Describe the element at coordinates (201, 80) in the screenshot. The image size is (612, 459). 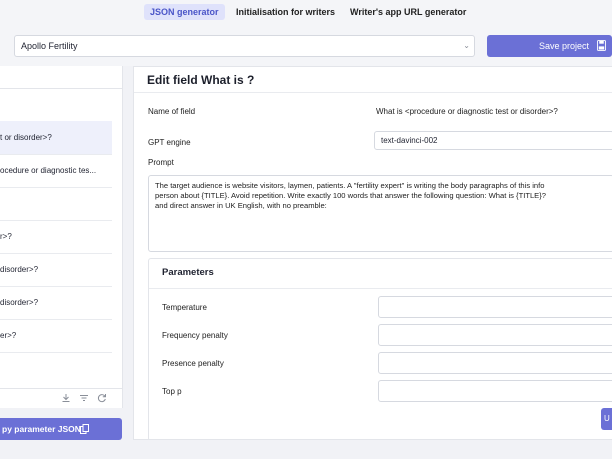
I see `edit-field-title: Edit field What is ?` at that location.